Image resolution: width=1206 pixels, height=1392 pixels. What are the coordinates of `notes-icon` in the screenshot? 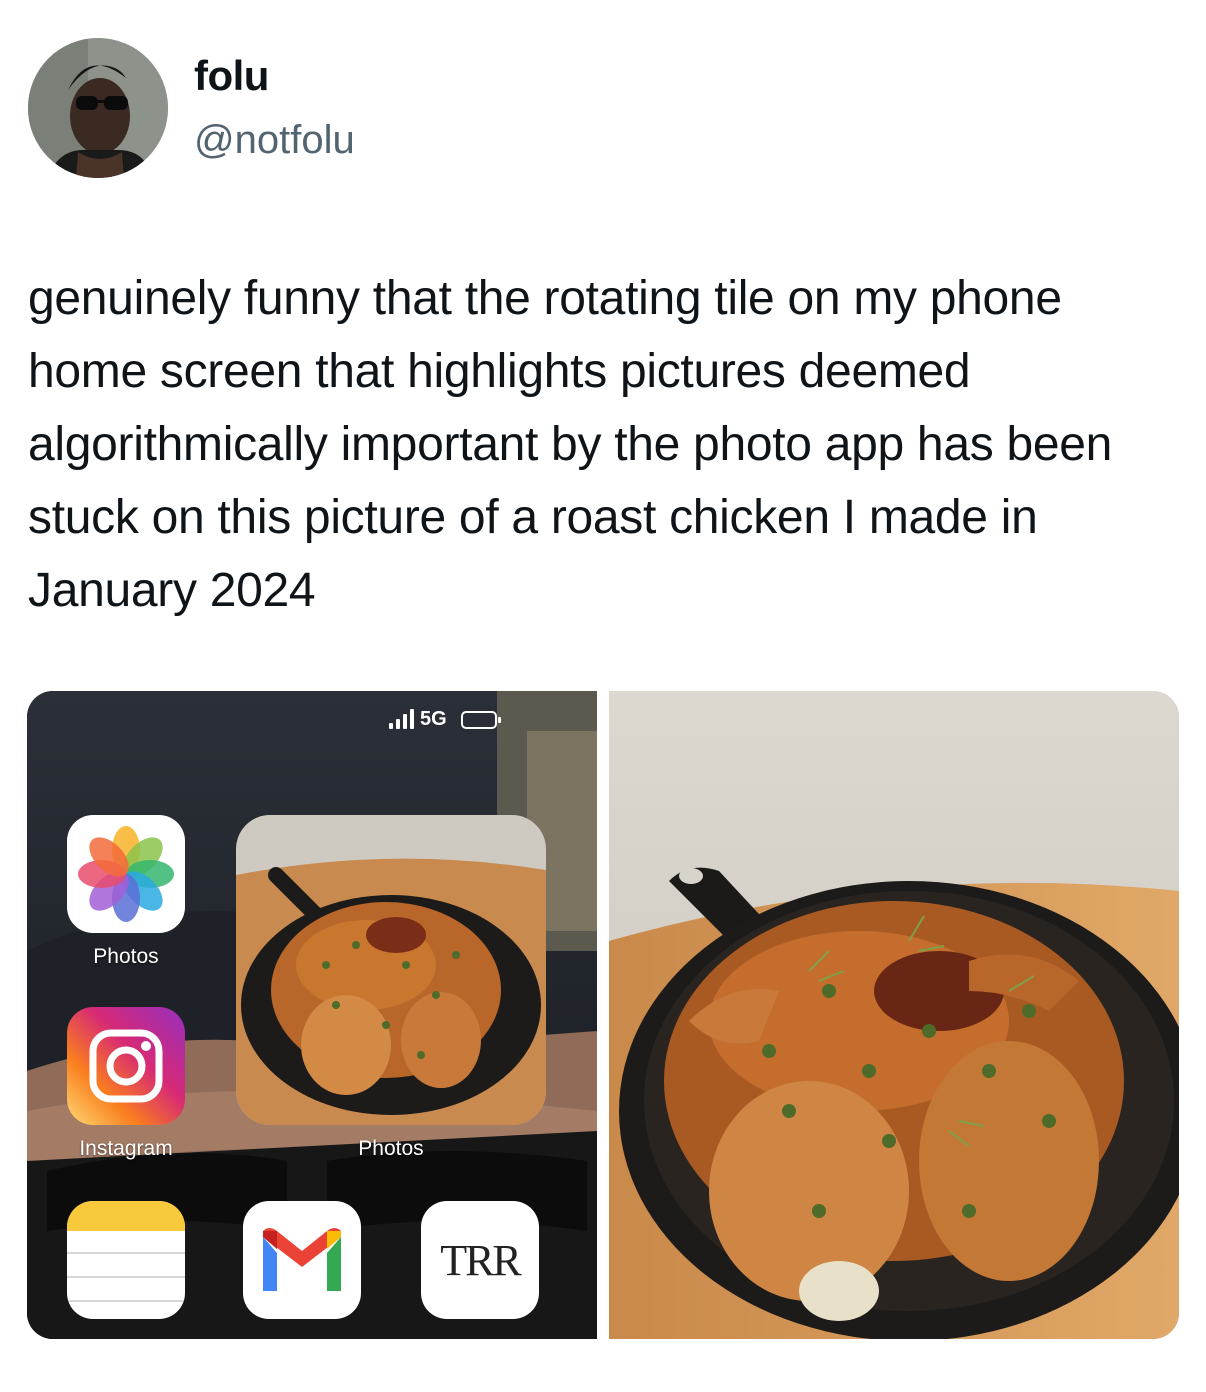 It's located at (126, 1251).